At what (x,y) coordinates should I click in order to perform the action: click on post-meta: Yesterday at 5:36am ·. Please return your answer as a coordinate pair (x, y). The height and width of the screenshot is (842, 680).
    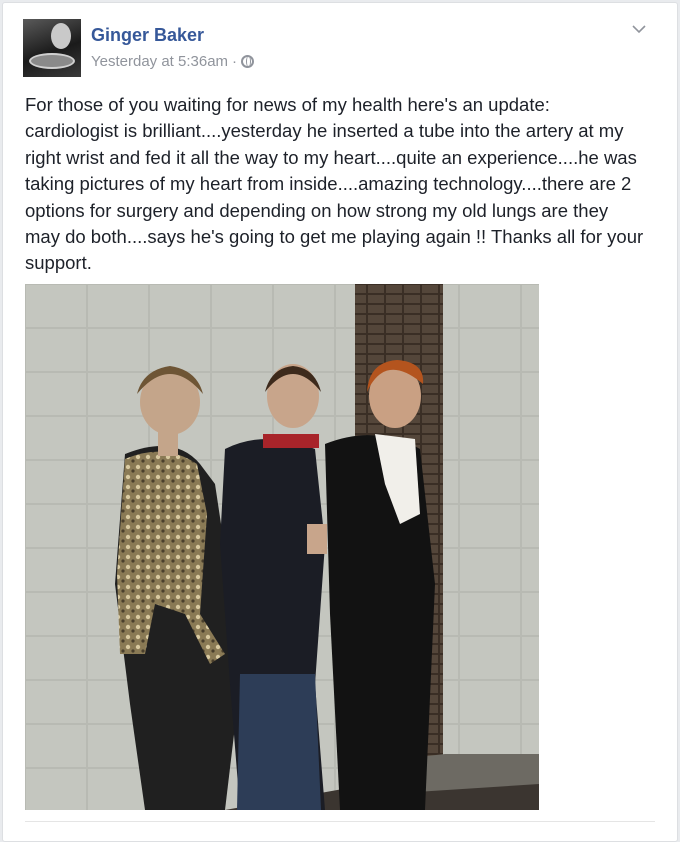
    Looking at the image, I should click on (173, 61).